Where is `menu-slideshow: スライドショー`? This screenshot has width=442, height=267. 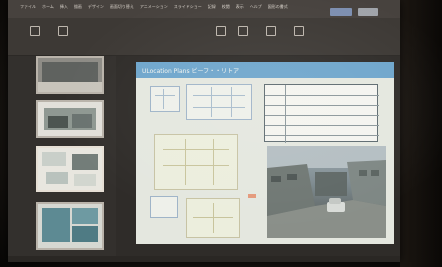
menu-slideshow: スライドショー is located at coordinates (188, 7).